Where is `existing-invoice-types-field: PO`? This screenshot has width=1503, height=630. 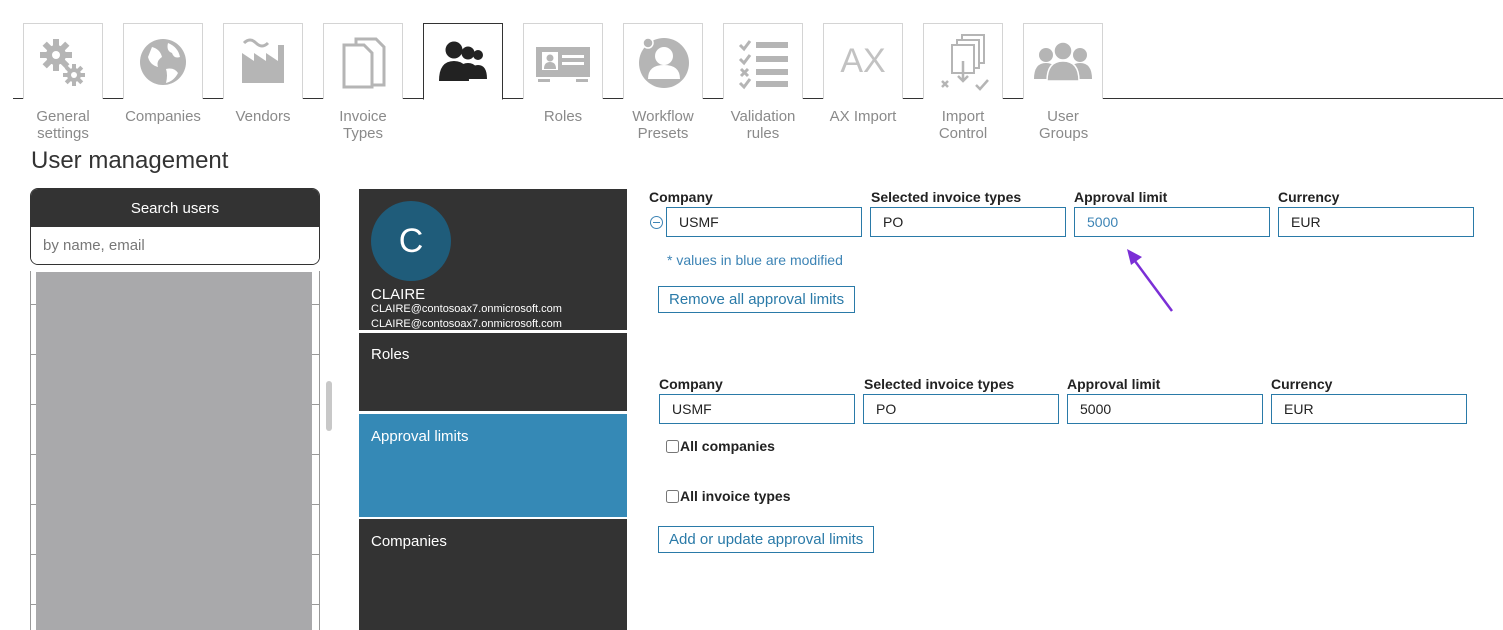
existing-invoice-types-field: PO is located at coordinates (968, 222).